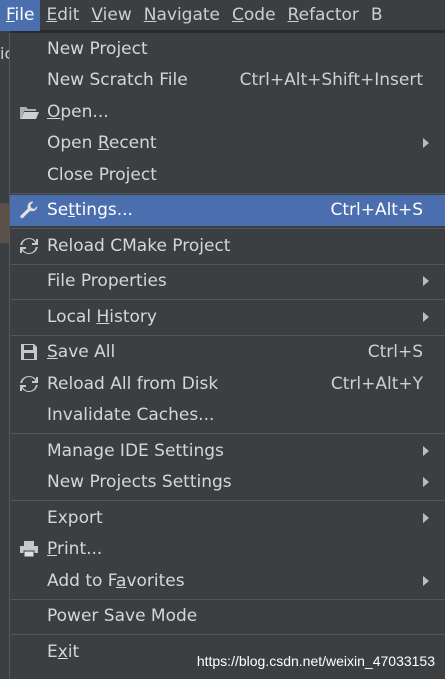 Image resolution: width=445 pixels, height=679 pixels. Describe the element at coordinates (395, 352) in the screenshot. I see `shortcut-label: Ctrl+S` at that location.